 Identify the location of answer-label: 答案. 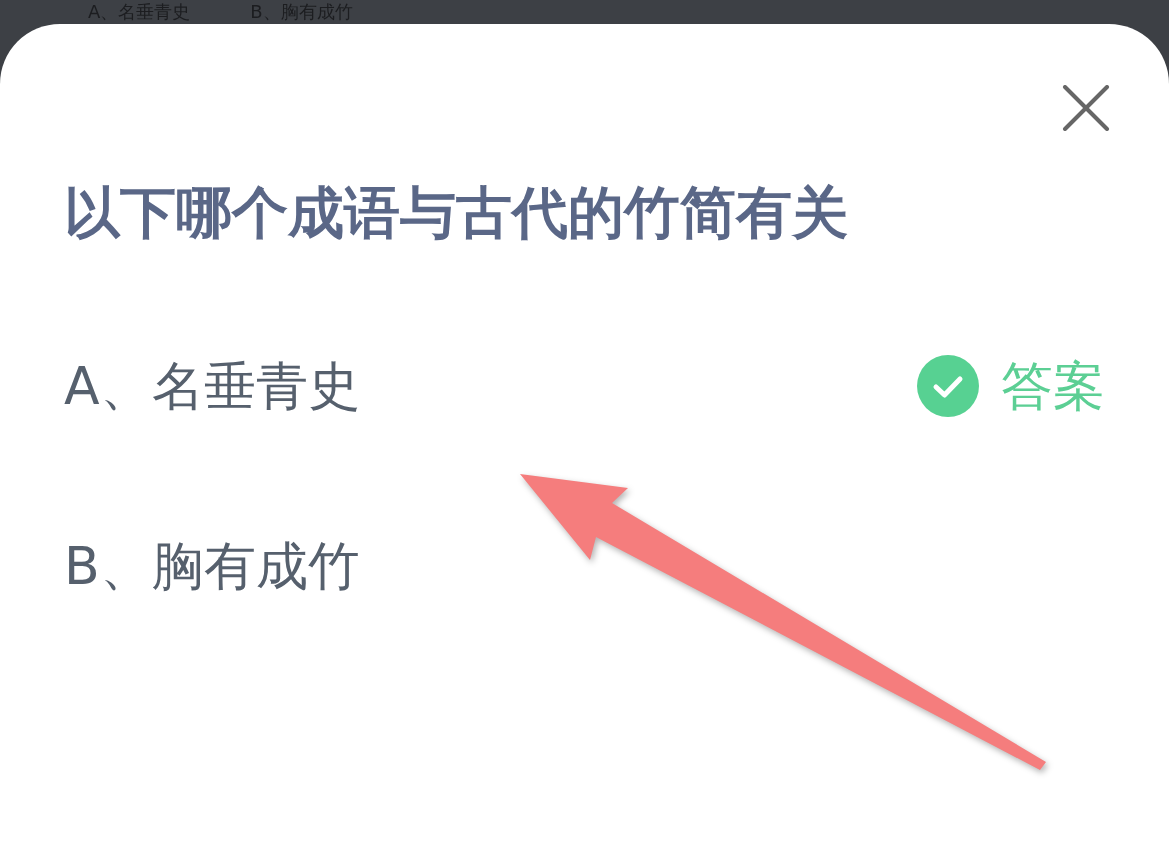
(1053, 386).